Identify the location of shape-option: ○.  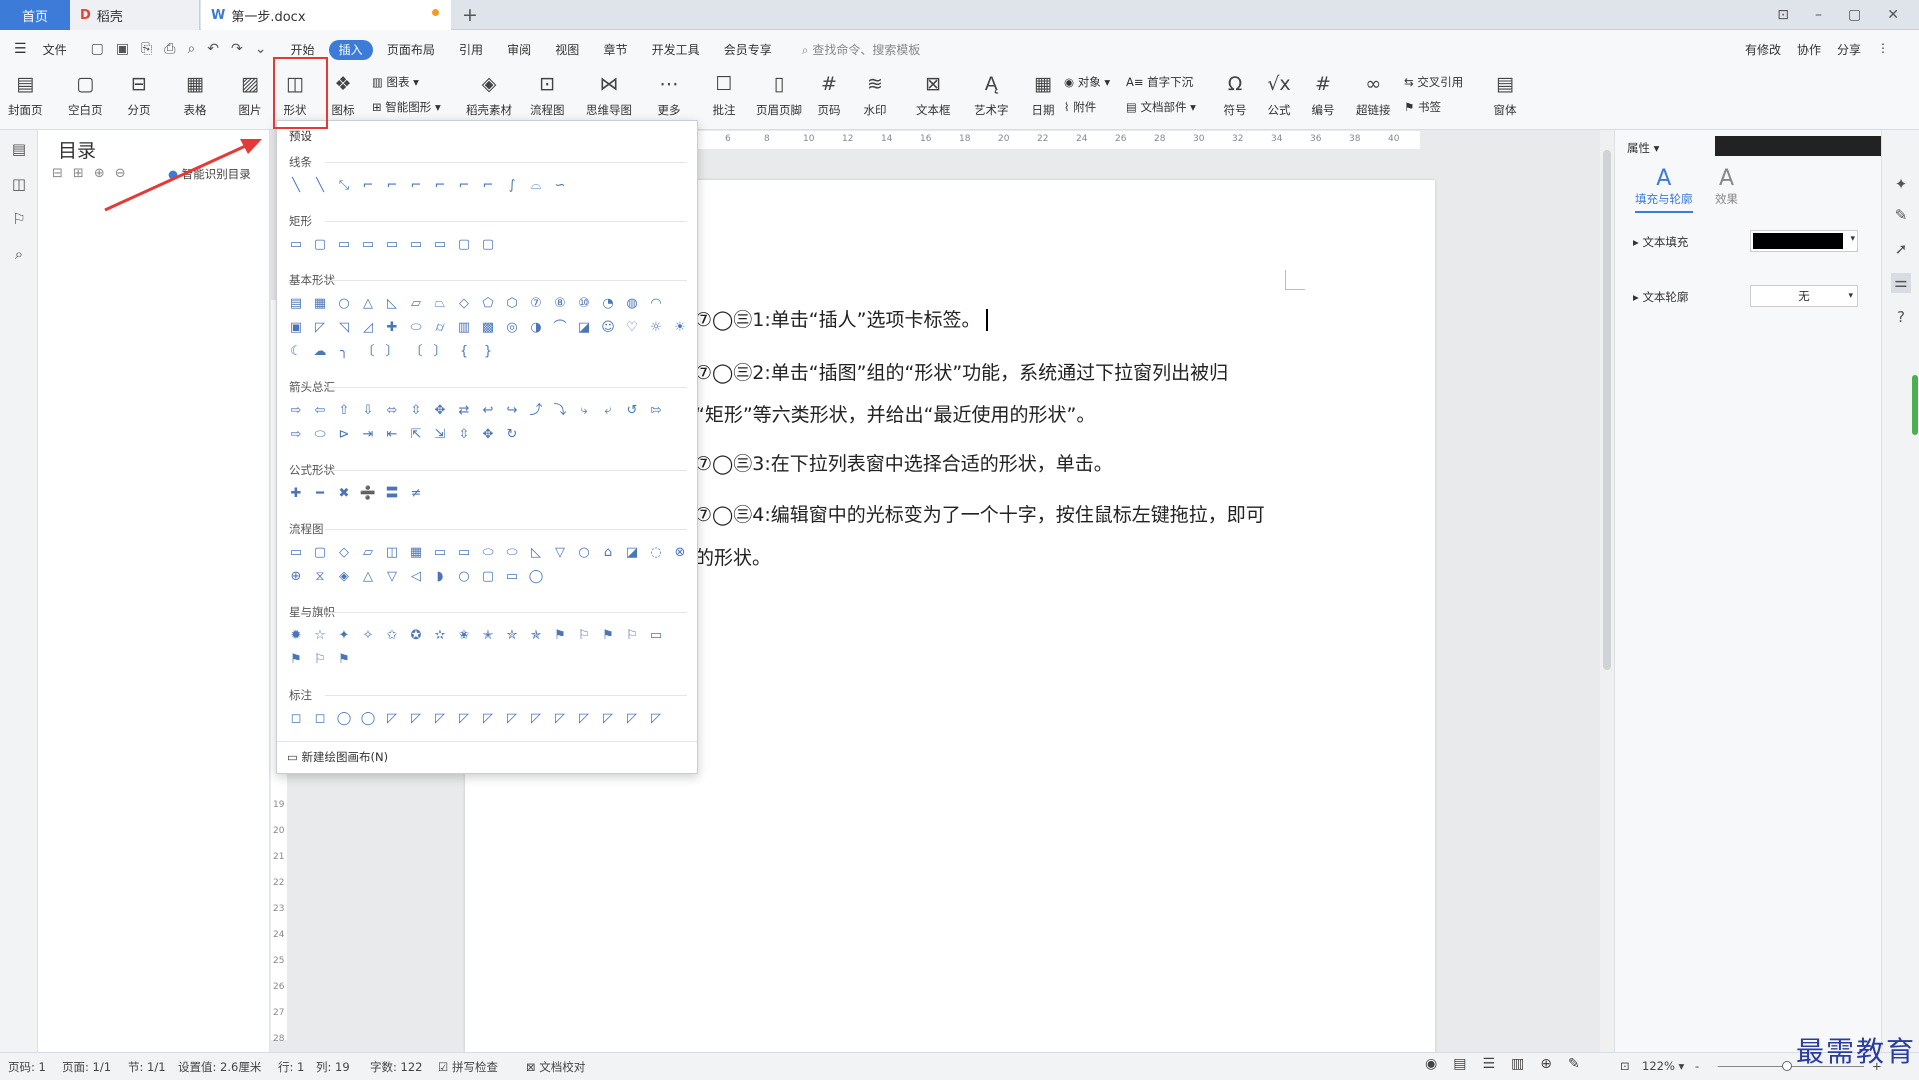
(344, 304).